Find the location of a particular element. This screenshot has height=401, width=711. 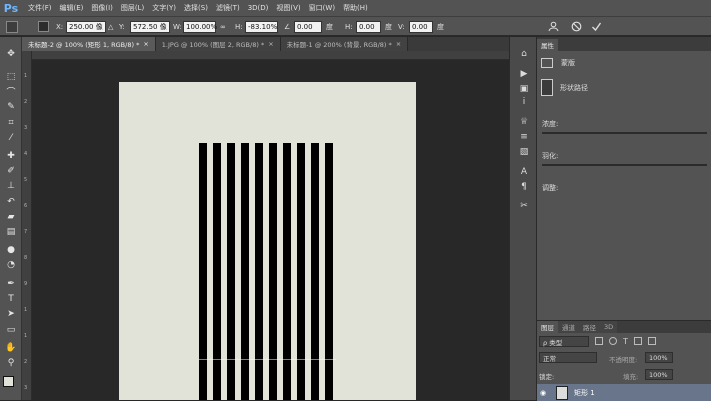

zoom-tool-icon: ⚲ is located at coordinates (11, 362).